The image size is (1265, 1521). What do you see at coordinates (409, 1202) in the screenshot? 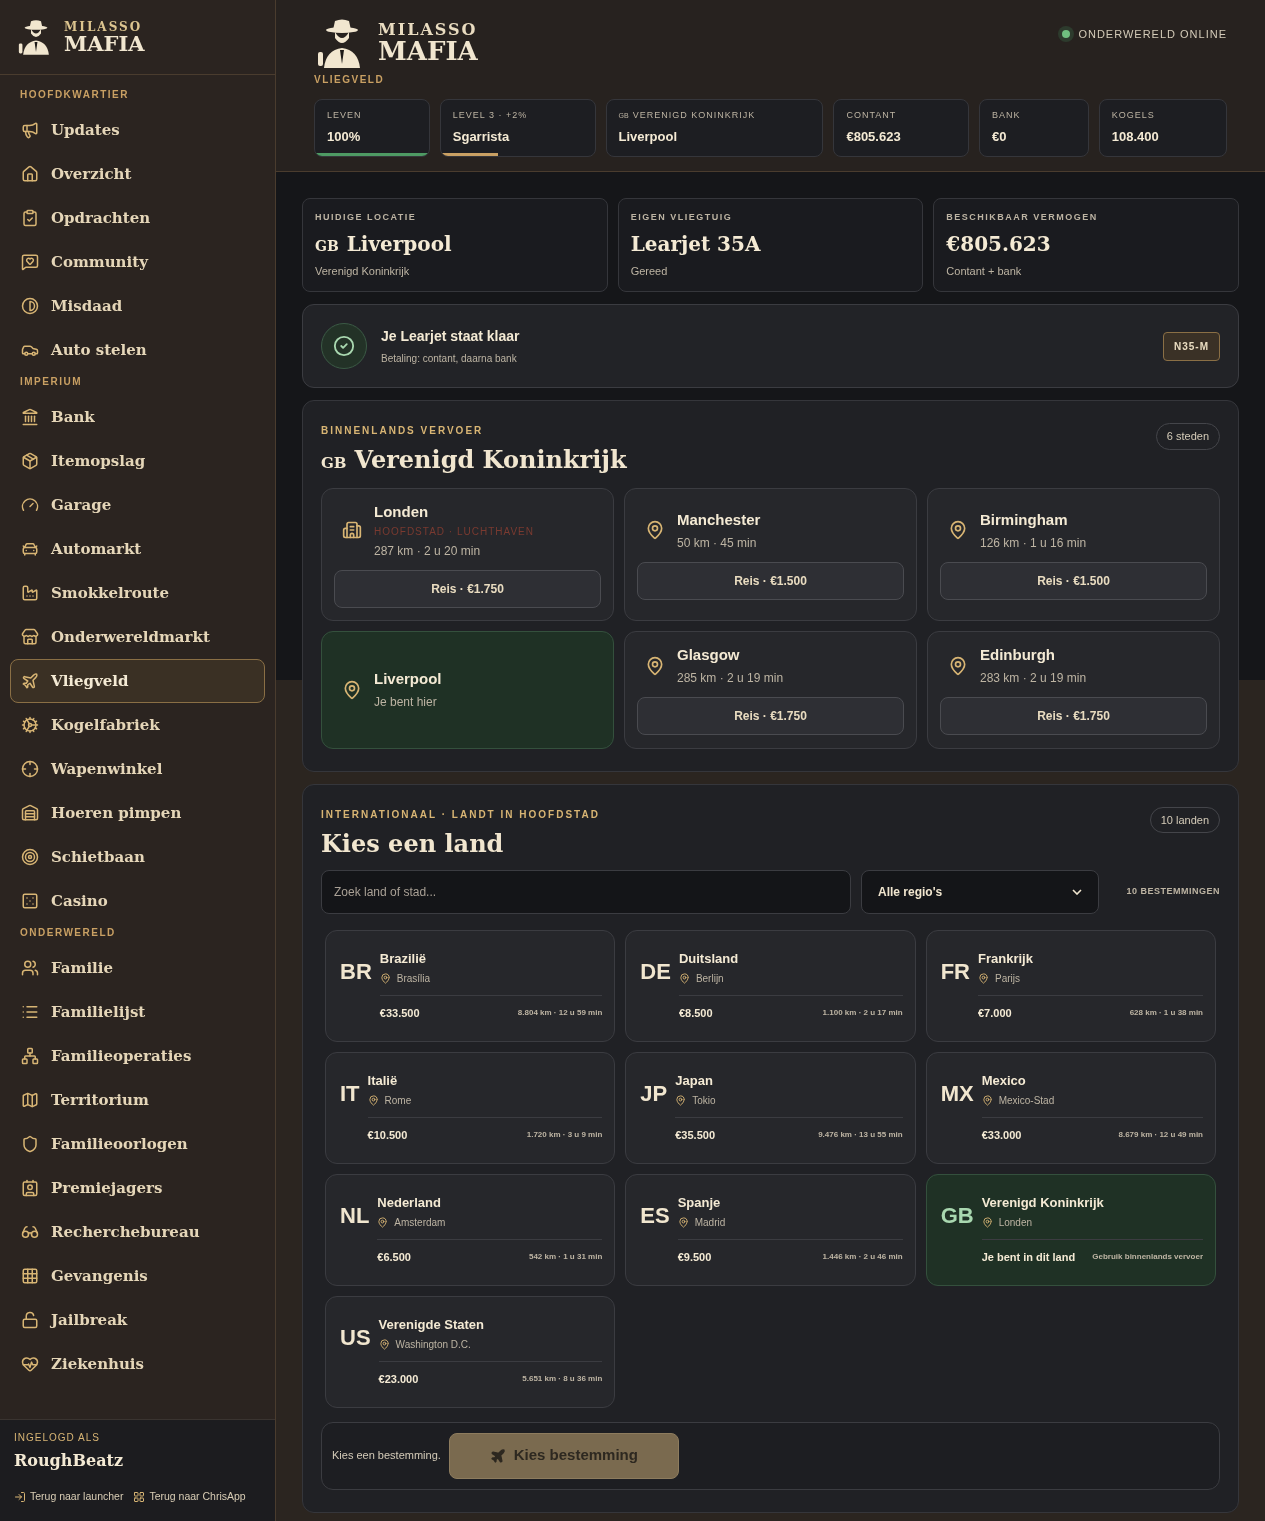
I see `country-name: Nederland` at bounding box center [409, 1202].